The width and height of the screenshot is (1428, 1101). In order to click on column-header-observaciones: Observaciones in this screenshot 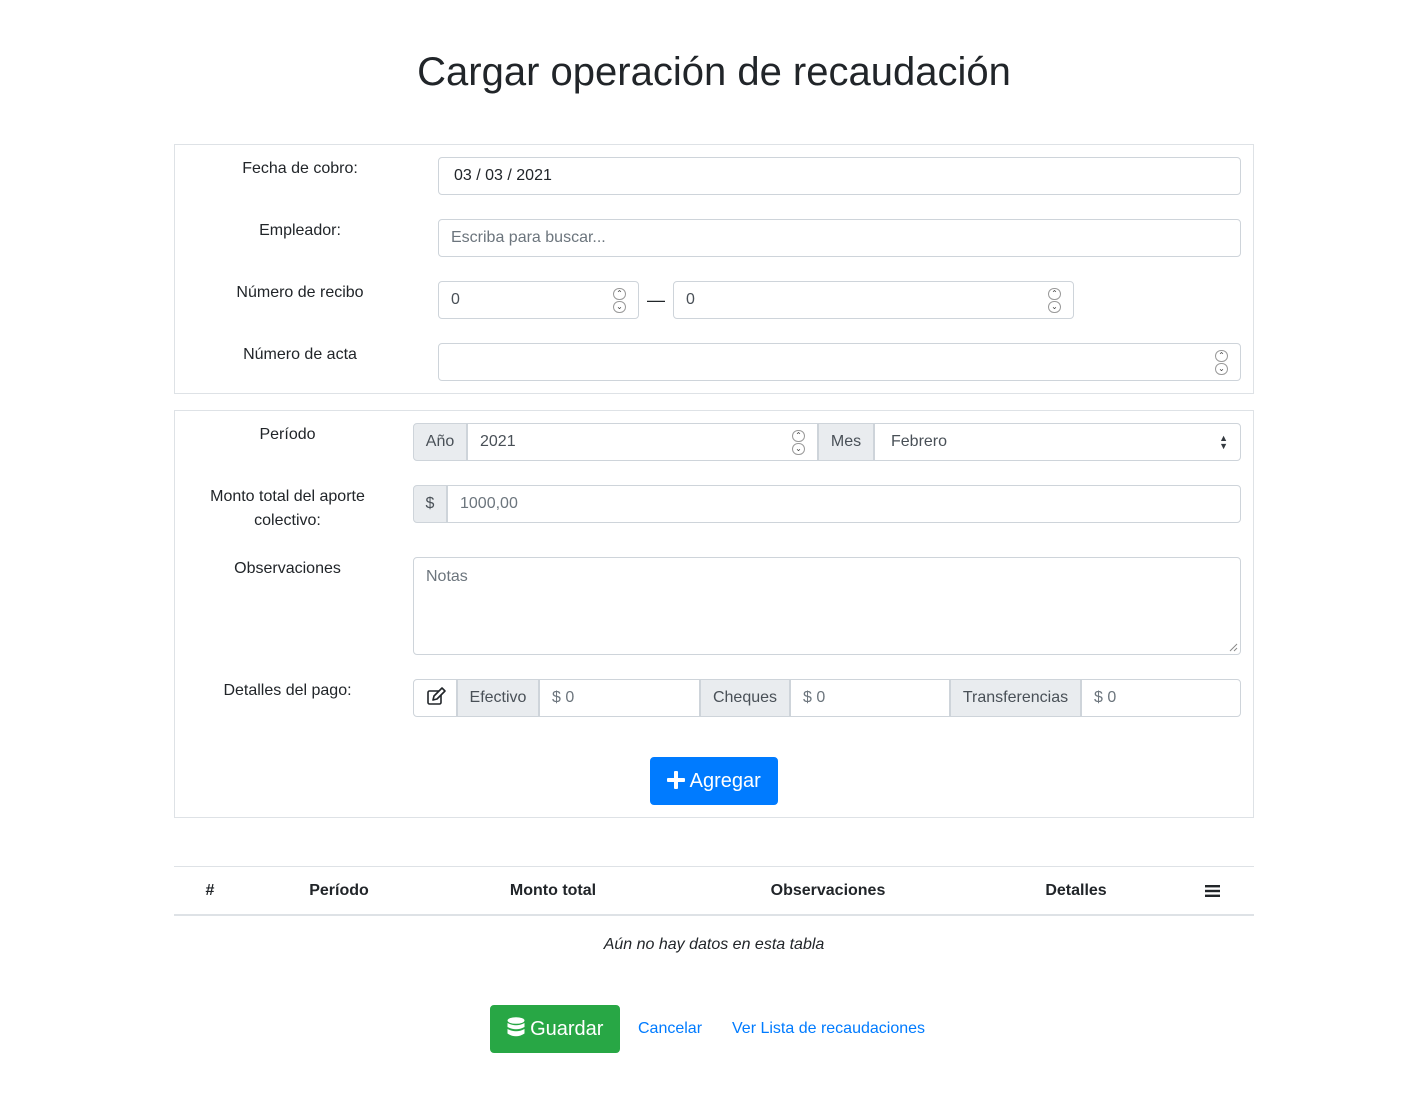, I will do `click(828, 890)`.